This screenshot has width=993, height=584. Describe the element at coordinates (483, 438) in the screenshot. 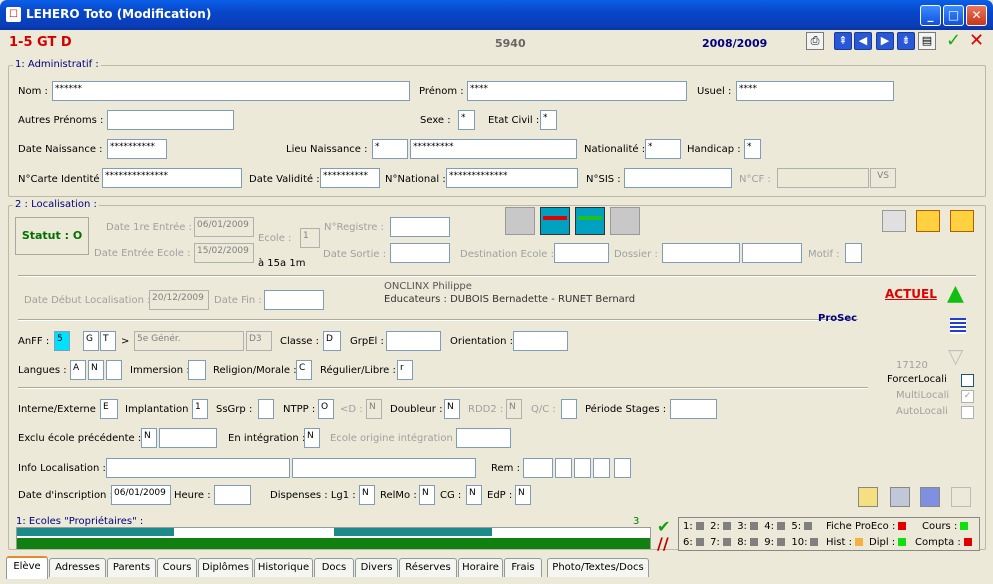

I see `origine-field` at that location.